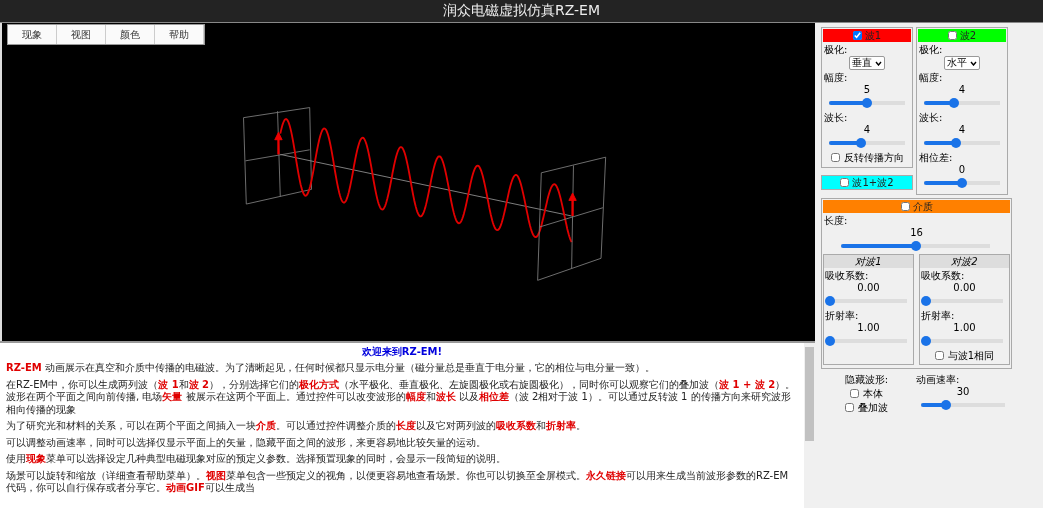  I want to click on checkbox-label: 本体, so click(872, 393).